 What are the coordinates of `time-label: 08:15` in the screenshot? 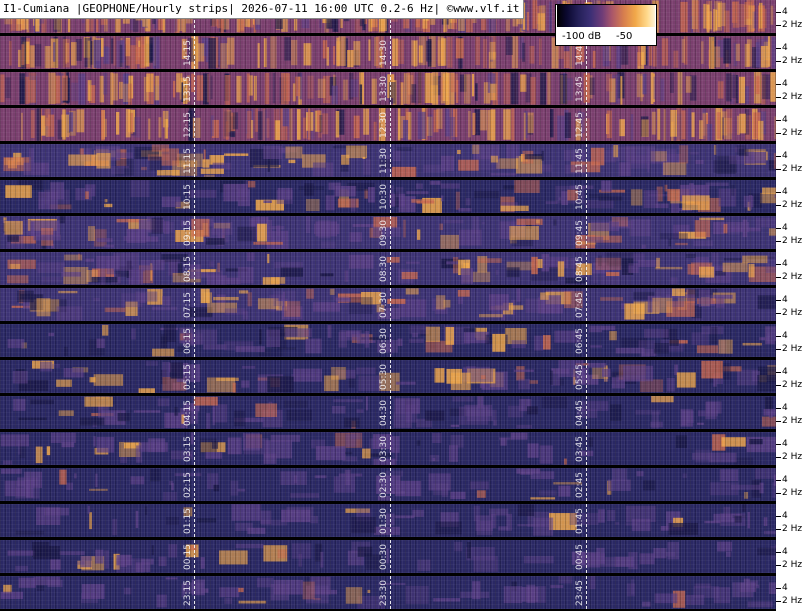 It's located at (188, 269).